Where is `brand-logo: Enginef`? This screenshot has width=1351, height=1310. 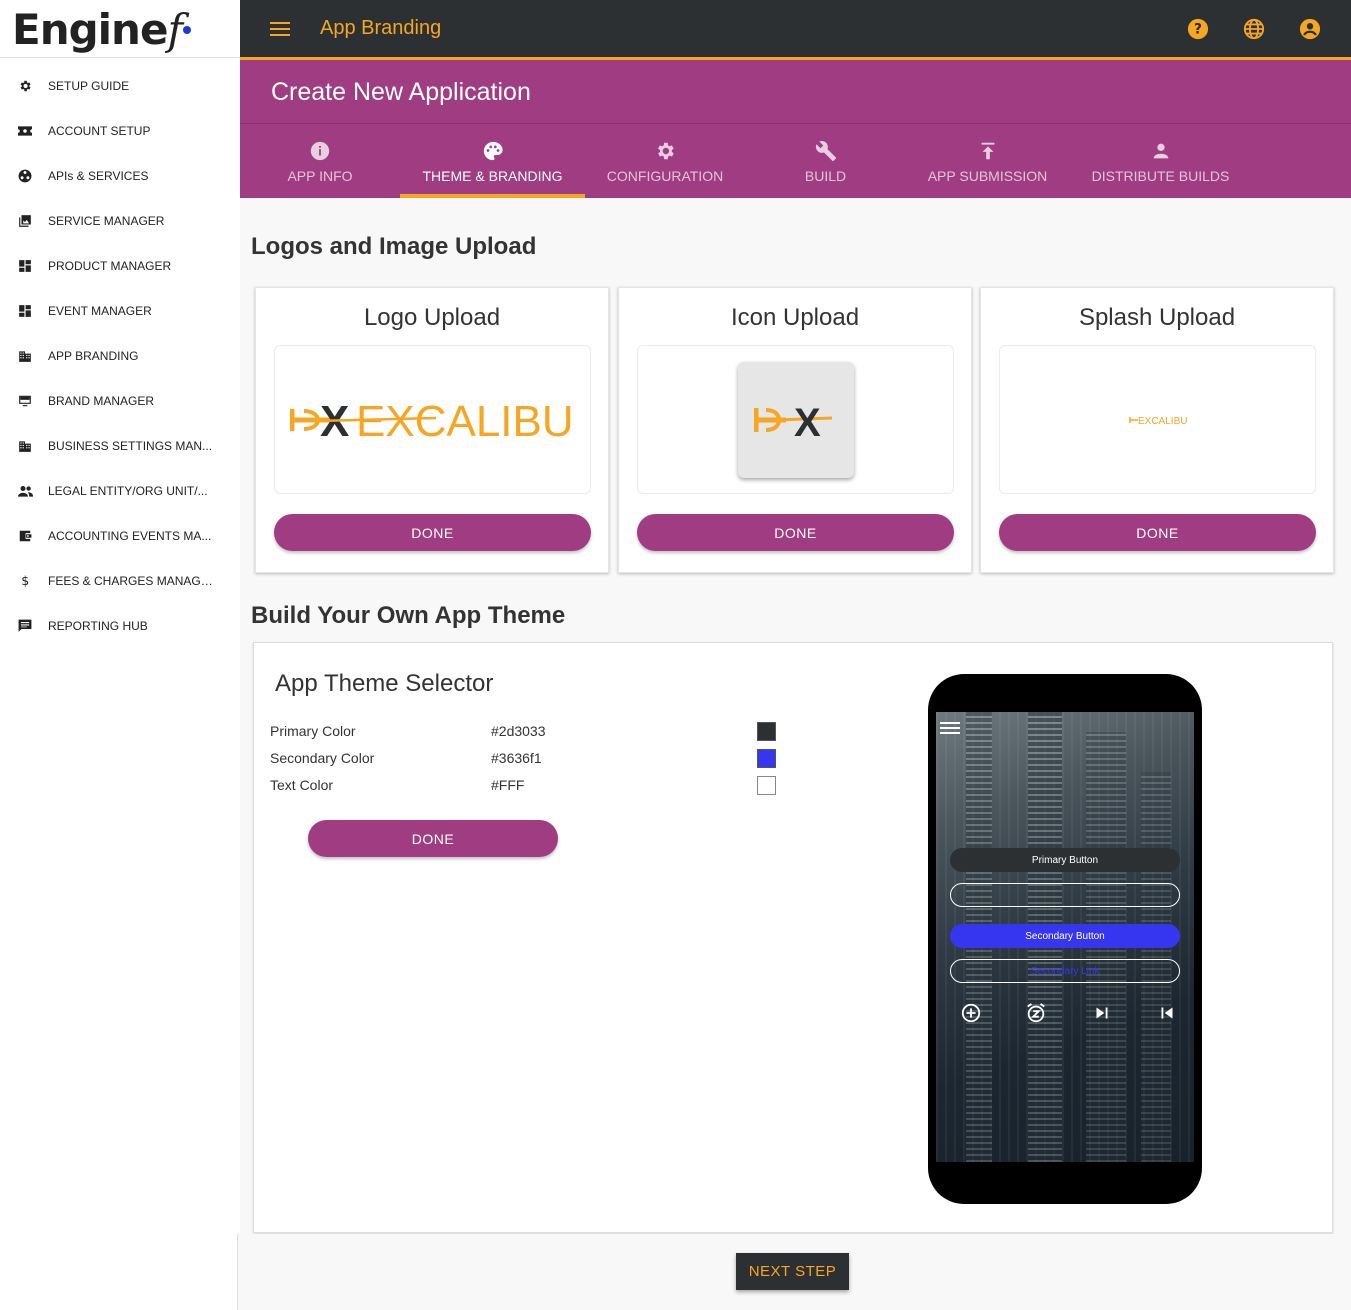
brand-logo: Enginef is located at coordinates (120, 29).